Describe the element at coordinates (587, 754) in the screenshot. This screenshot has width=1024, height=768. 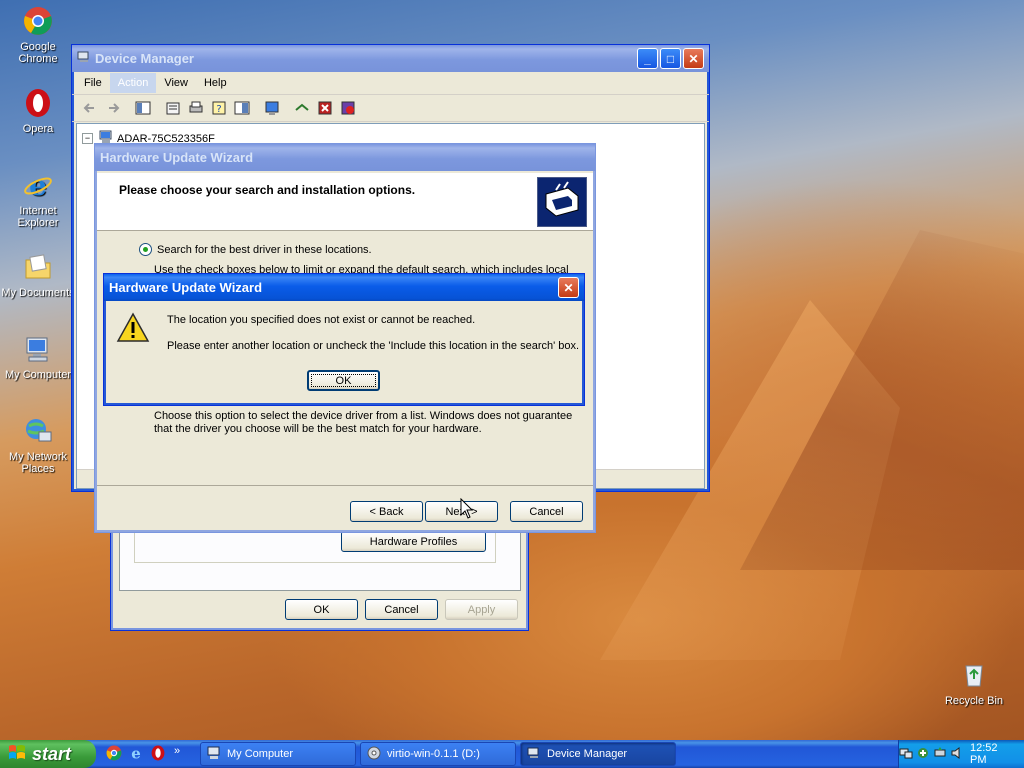
I see `task-label: Device Manager` at that location.